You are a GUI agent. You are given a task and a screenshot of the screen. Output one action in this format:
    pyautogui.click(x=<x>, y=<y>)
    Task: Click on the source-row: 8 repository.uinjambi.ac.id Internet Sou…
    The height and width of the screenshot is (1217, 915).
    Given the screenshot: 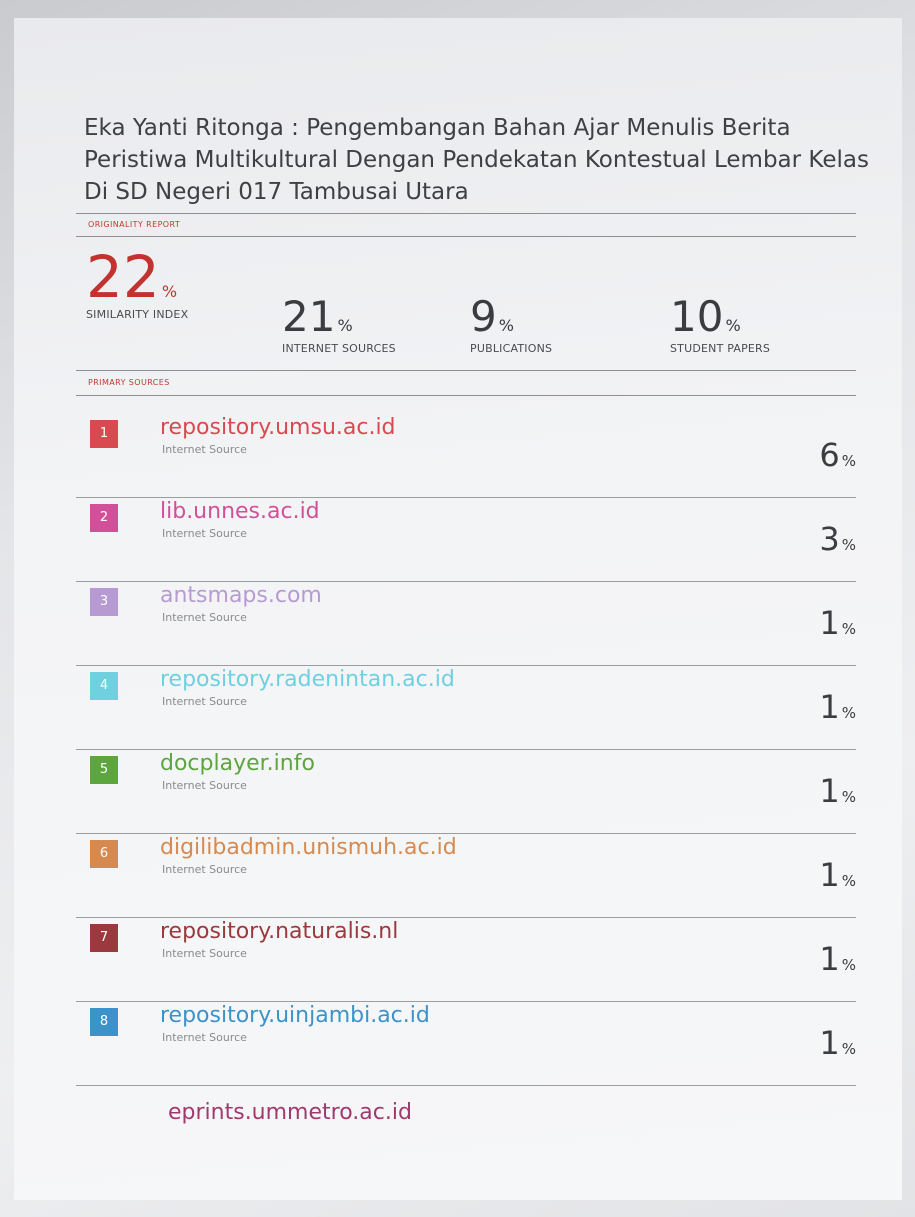 What is the action you would take?
    pyautogui.click(x=466, y=1044)
    